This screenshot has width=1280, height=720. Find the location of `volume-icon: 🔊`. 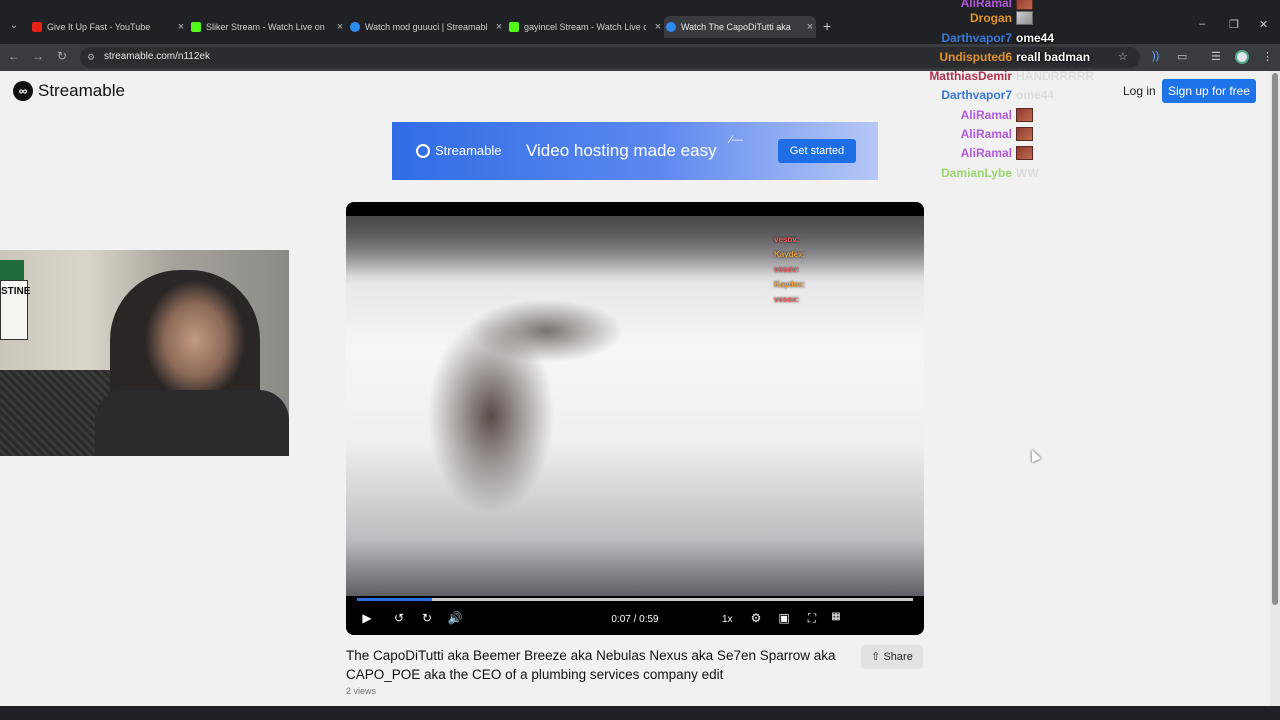

volume-icon: 🔊 is located at coordinates (455, 618).